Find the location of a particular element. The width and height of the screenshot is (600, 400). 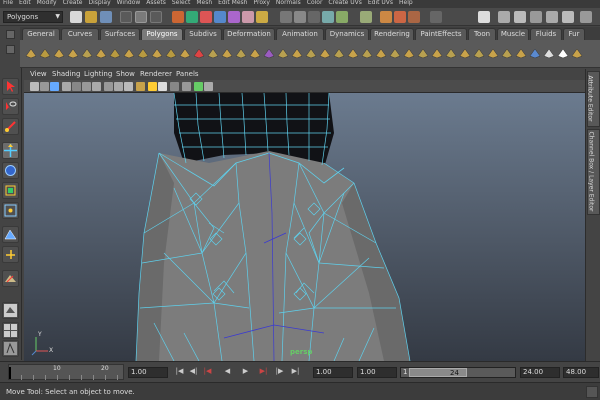

save-scene-icon is located at coordinates (106, 17).